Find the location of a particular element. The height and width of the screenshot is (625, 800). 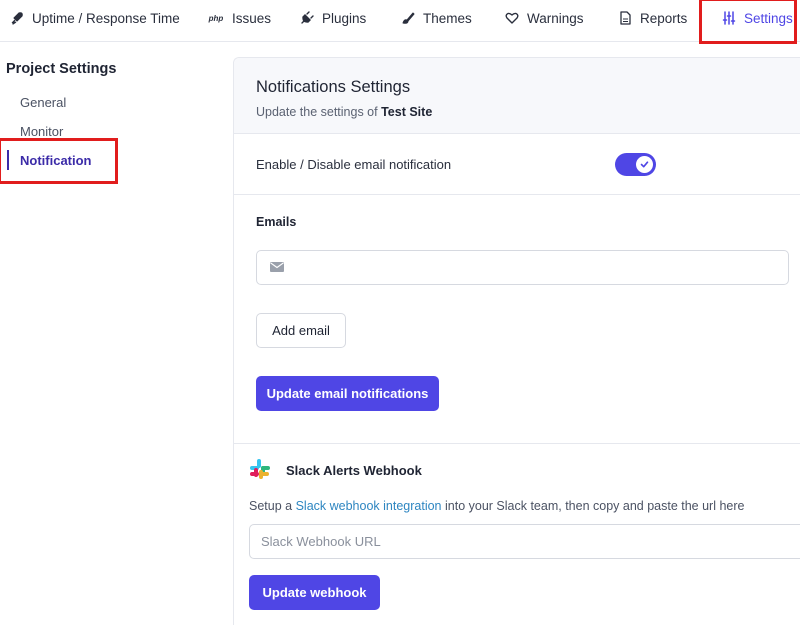

brush-icon is located at coordinates (408, 18).